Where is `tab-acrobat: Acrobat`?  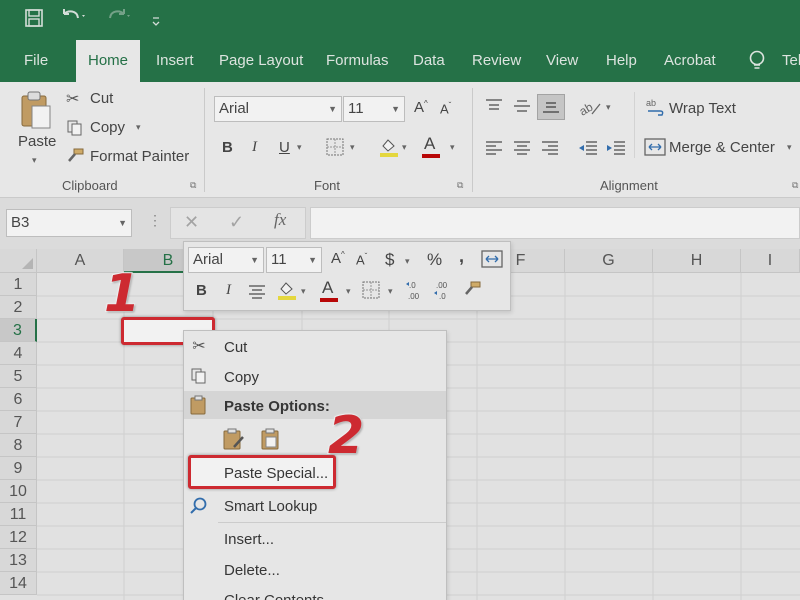 tab-acrobat: Acrobat is located at coordinates (690, 61).